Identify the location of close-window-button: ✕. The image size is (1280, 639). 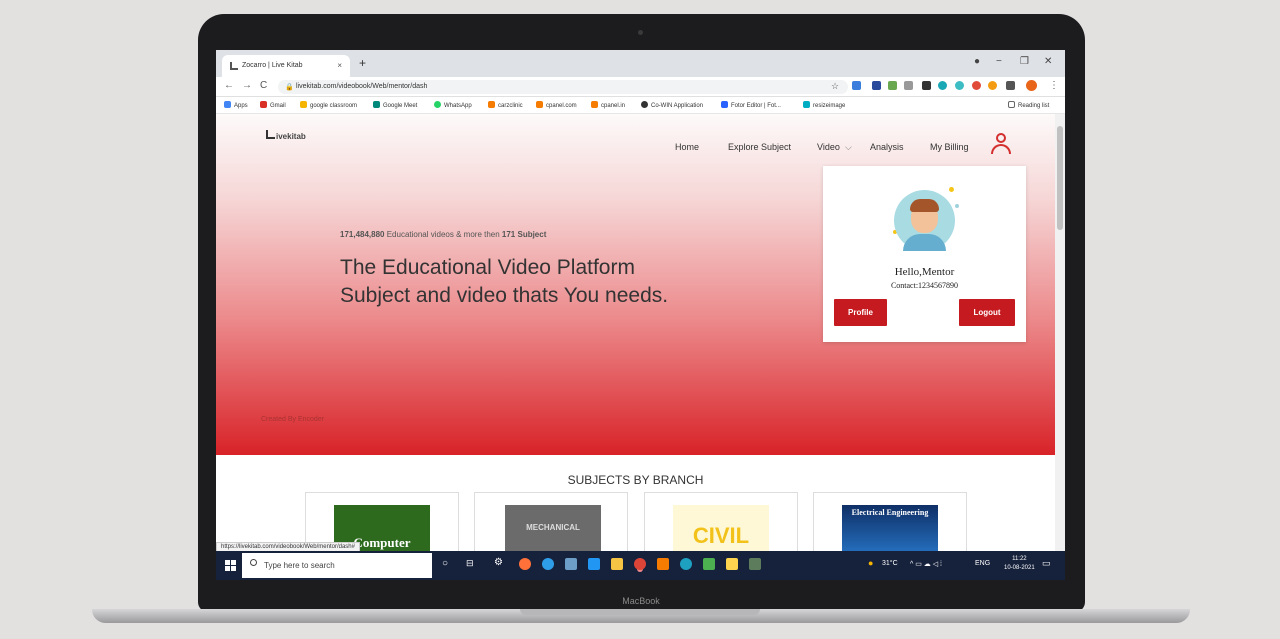
(1048, 61).